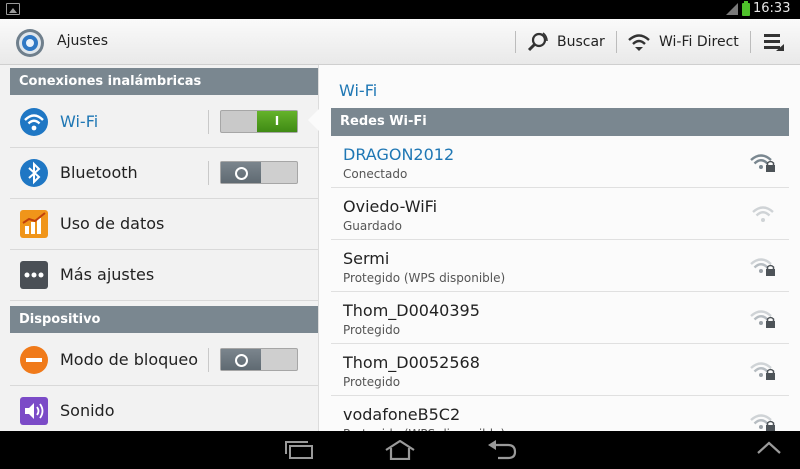 Image resolution: width=800 pixels, height=469 pixels. I want to click on network-name: Thom_D0040395, so click(411, 310).